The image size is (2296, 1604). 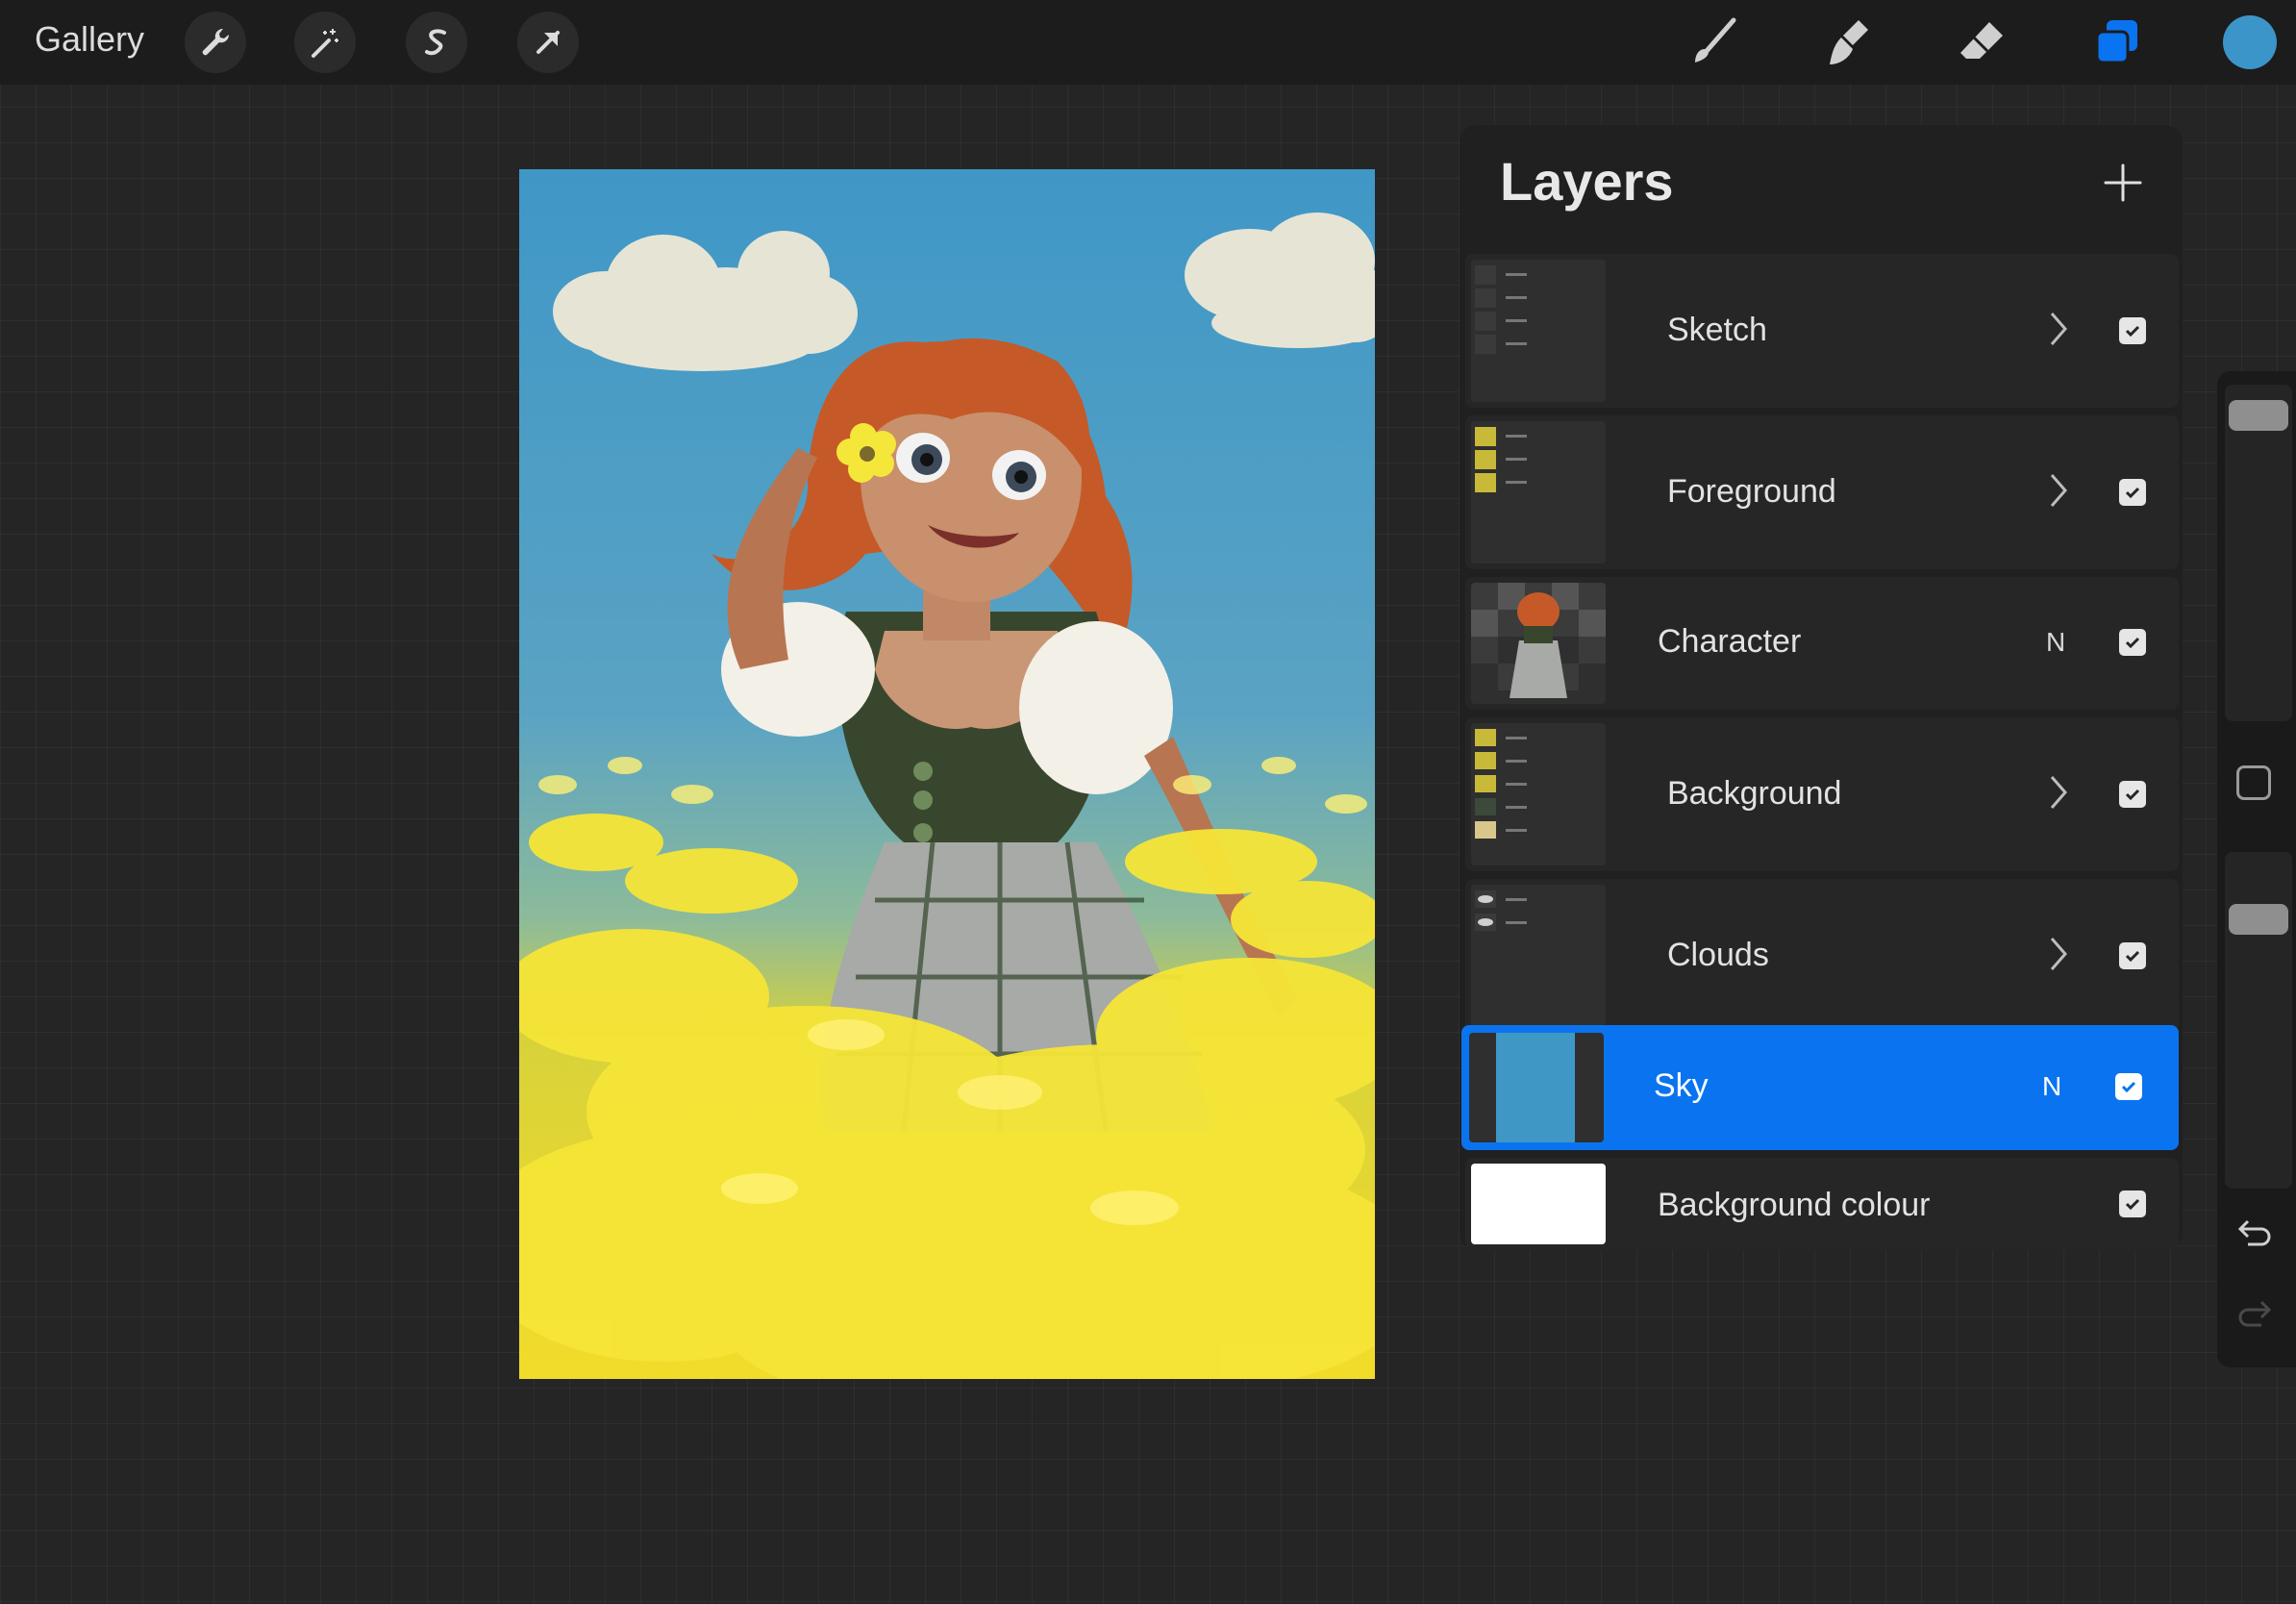 I want to click on layers-panel-title: Layers, so click(x=1587, y=181).